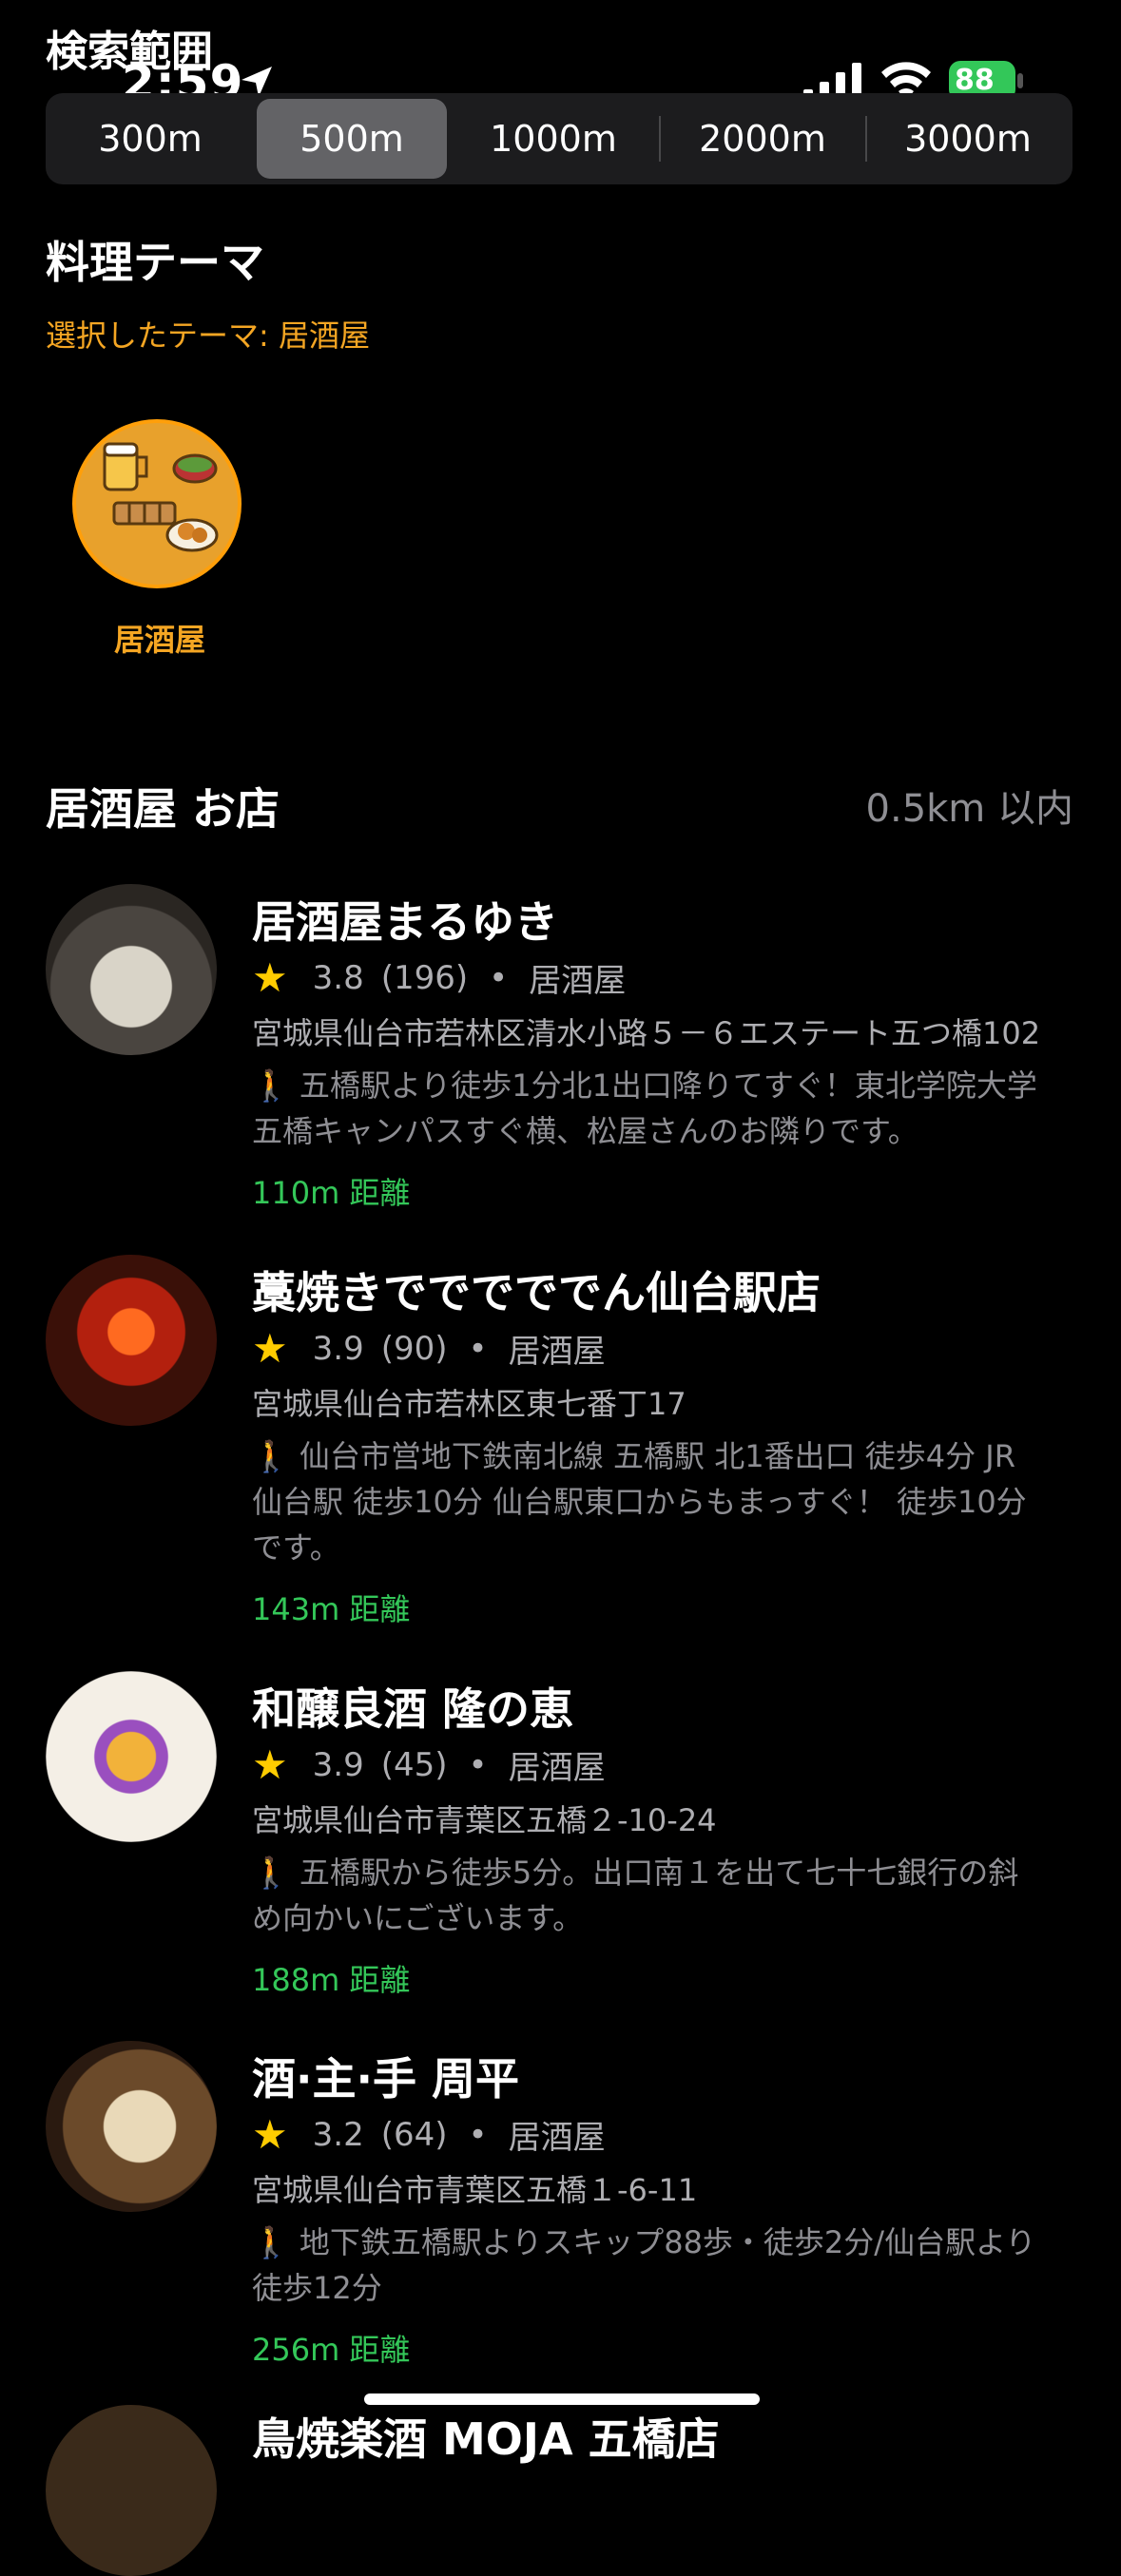 This screenshot has height=2576, width=1121. I want to click on review-count: (45), so click(414, 1764).